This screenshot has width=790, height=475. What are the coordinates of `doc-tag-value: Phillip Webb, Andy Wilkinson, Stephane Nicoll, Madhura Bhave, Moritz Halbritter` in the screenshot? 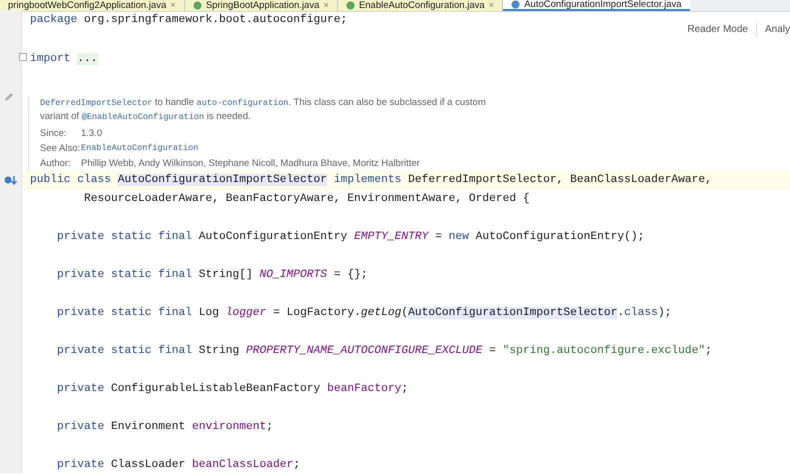 It's located at (250, 163).